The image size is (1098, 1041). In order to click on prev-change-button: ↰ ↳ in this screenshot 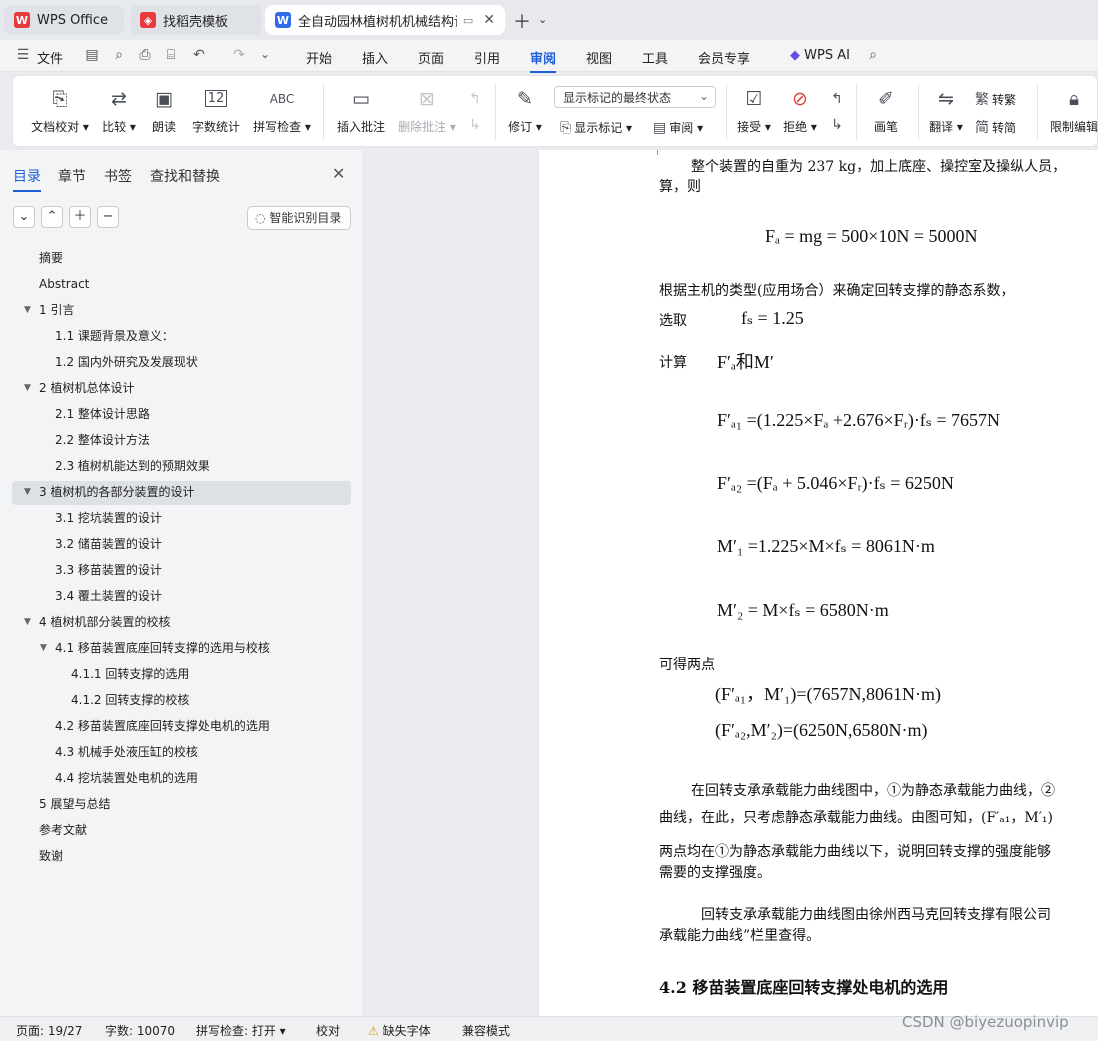, I will do `click(837, 112)`.